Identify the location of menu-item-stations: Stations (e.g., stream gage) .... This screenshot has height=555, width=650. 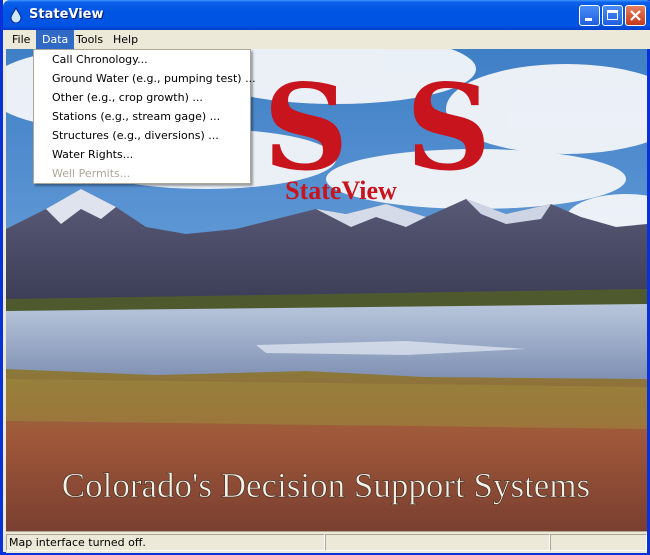
(142, 116).